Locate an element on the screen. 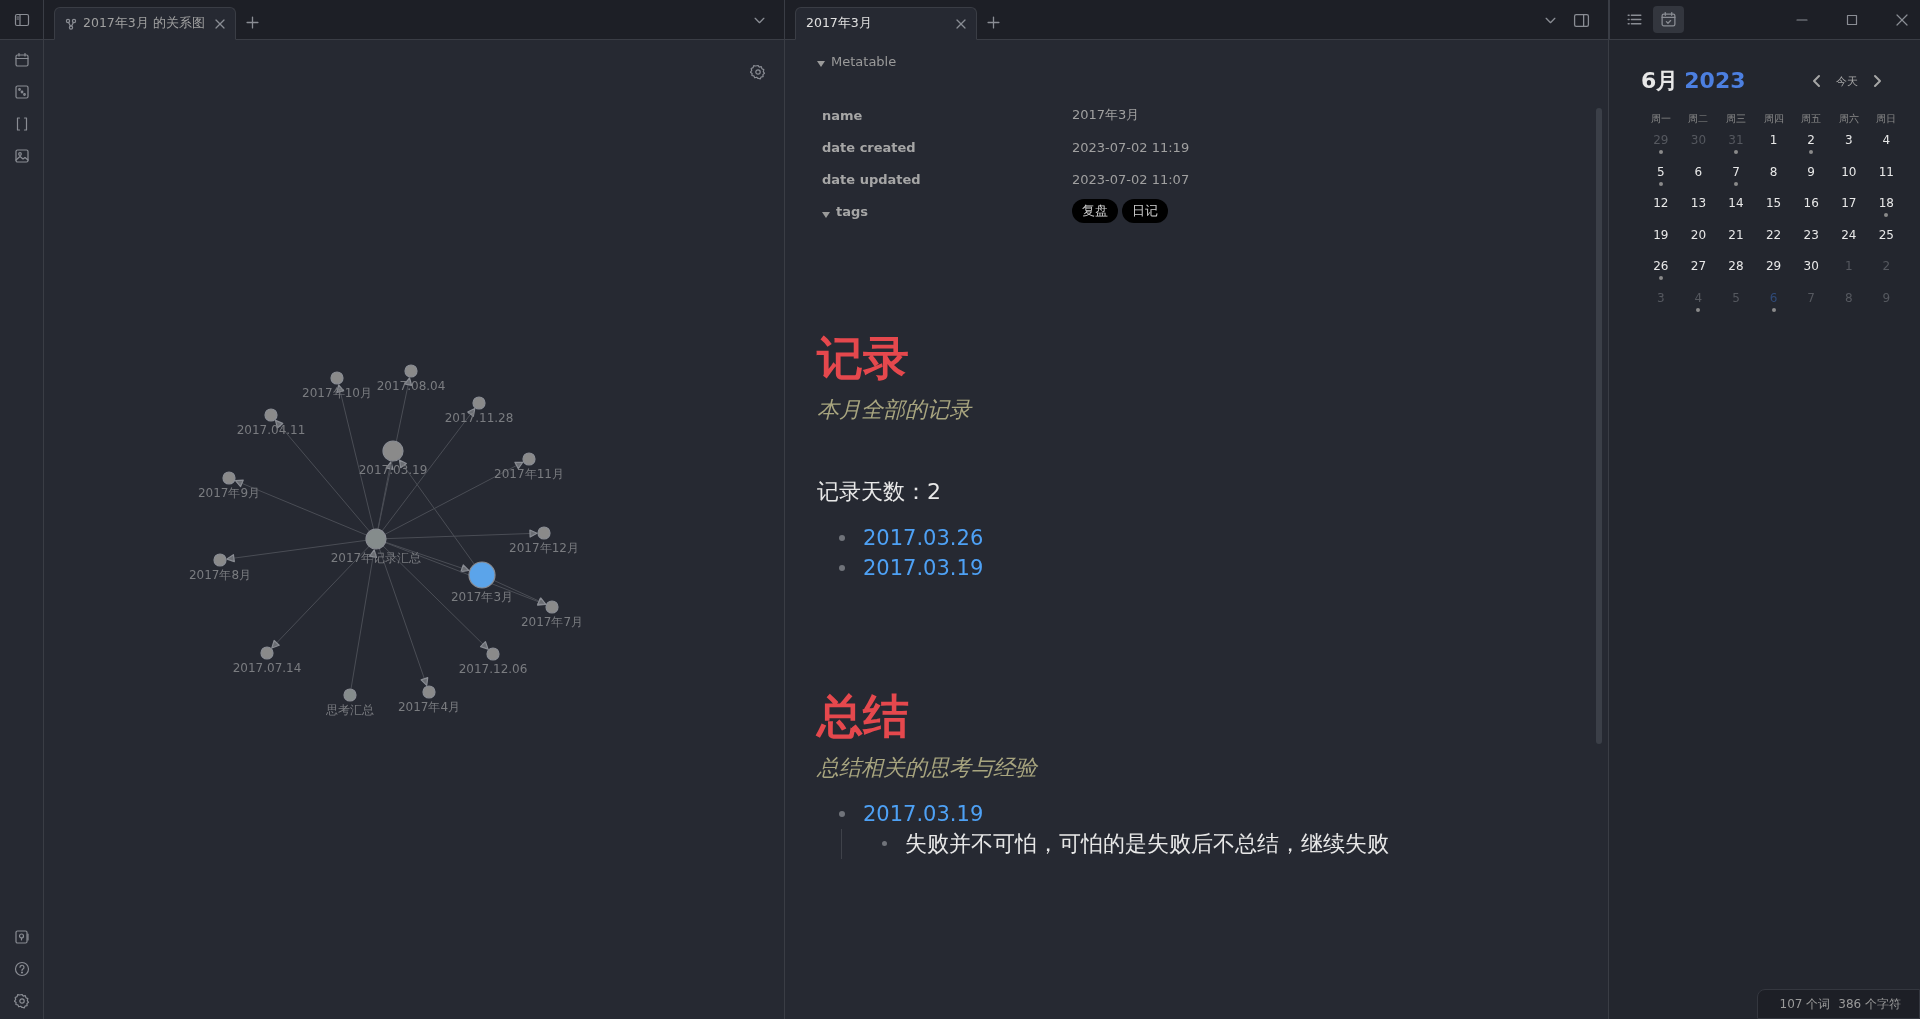  node-label: 2017.07.14 is located at coordinates (267, 668).